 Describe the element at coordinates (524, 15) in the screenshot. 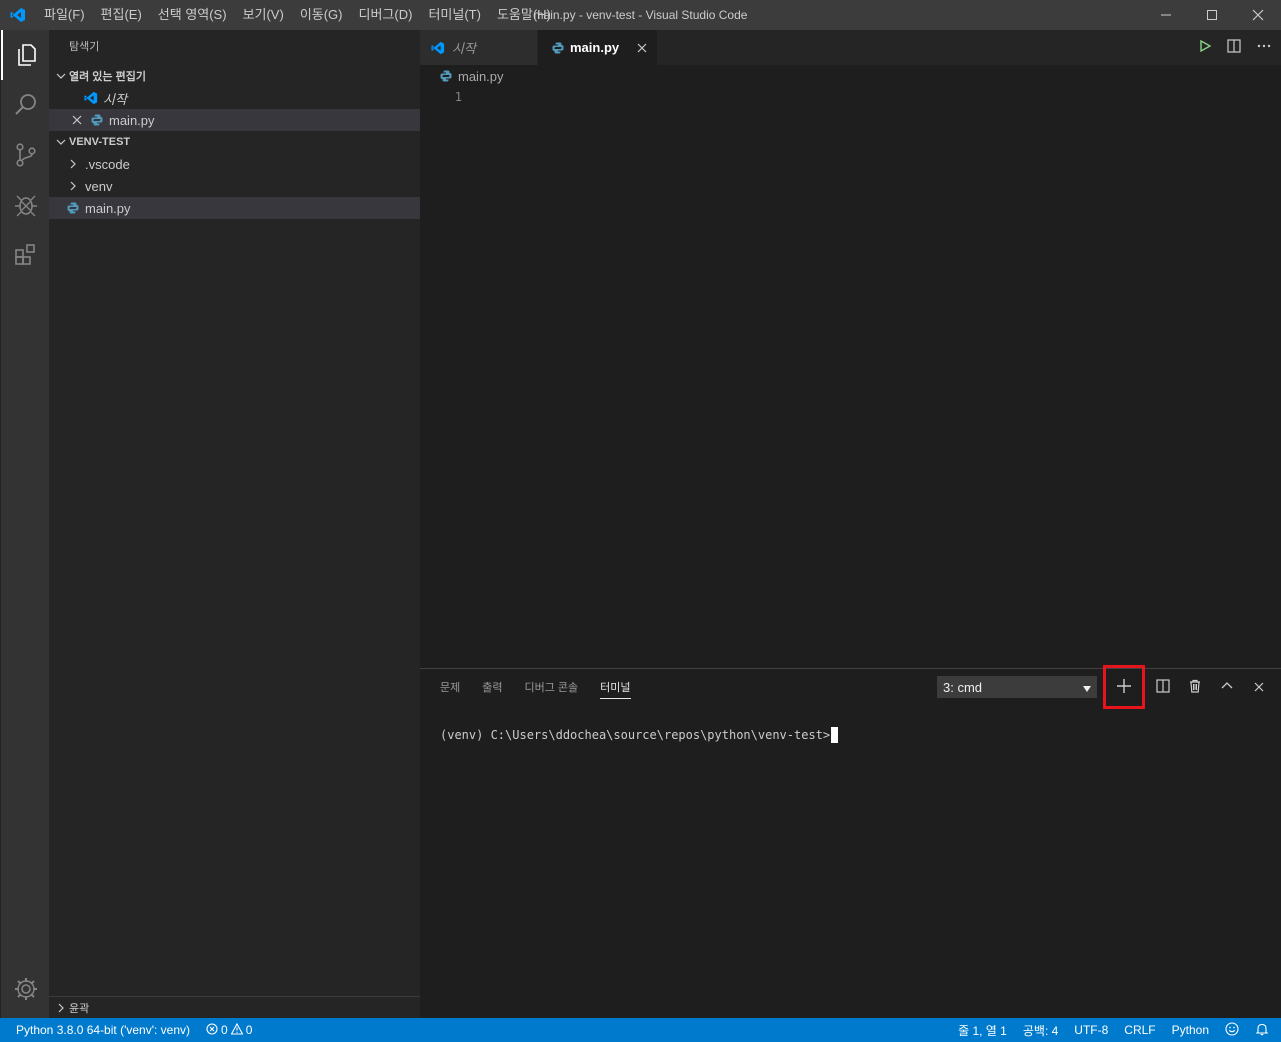

I see `menu-help: 도움말(H)` at that location.